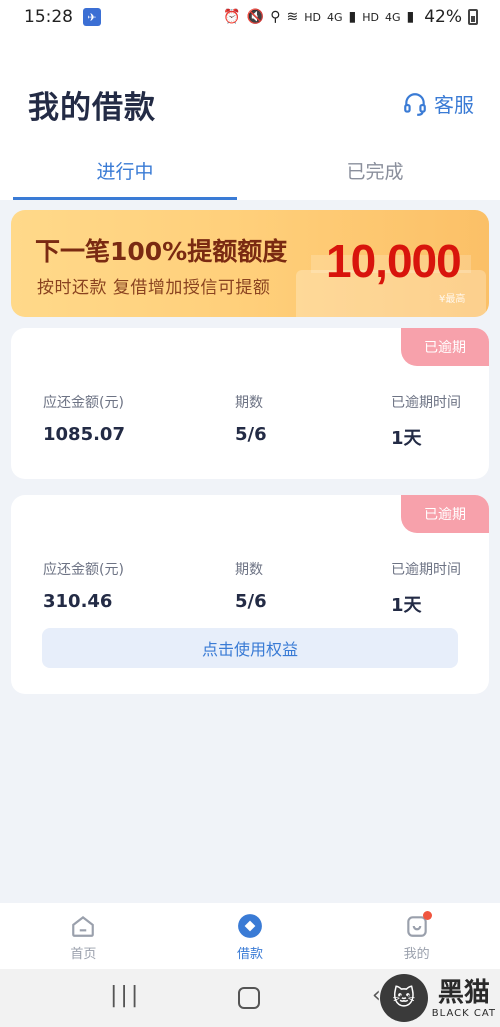  I want to click on tab-completed: 已完成, so click(375, 176).